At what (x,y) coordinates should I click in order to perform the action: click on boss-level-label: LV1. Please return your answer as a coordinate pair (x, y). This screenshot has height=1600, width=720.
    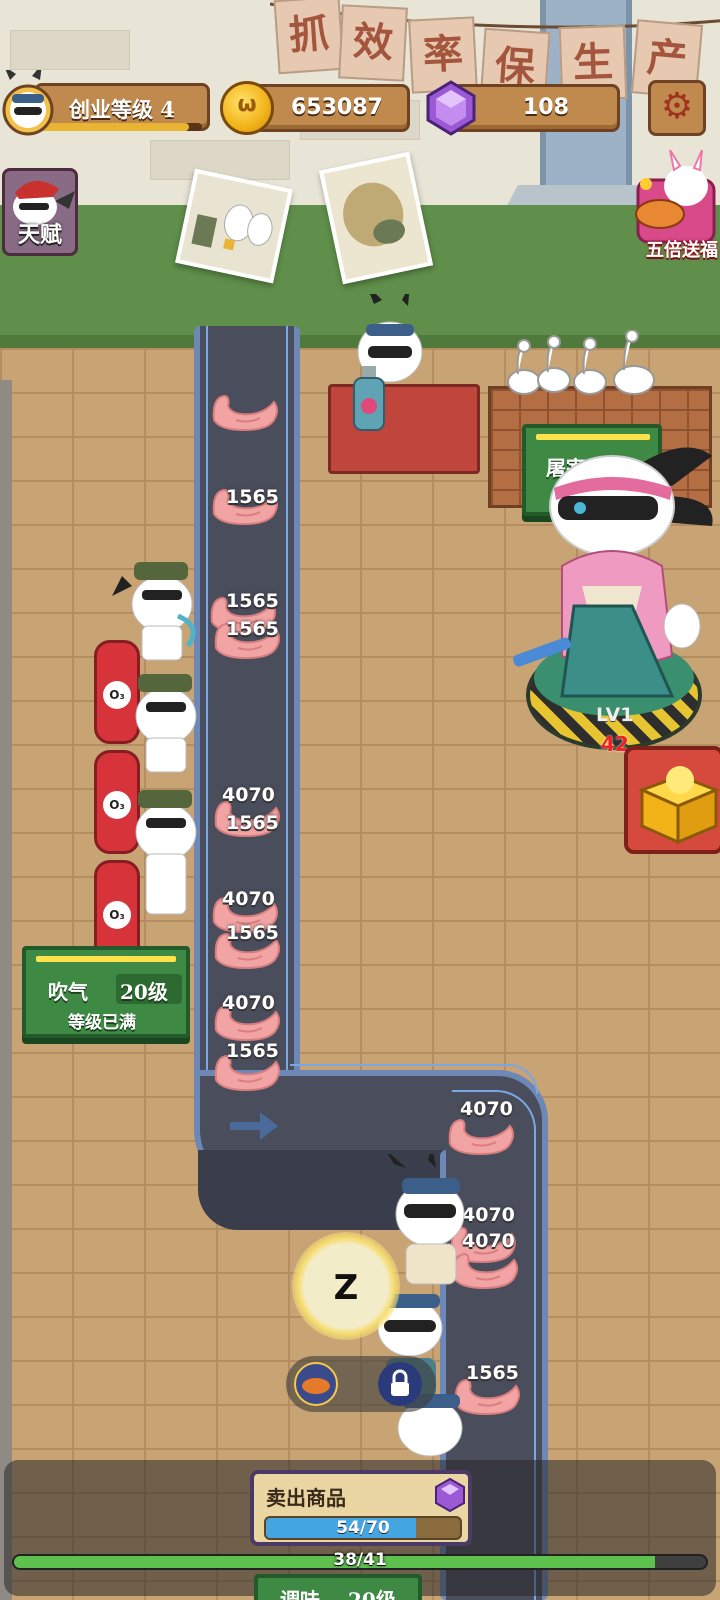
    Looking at the image, I should click on (615, 715).